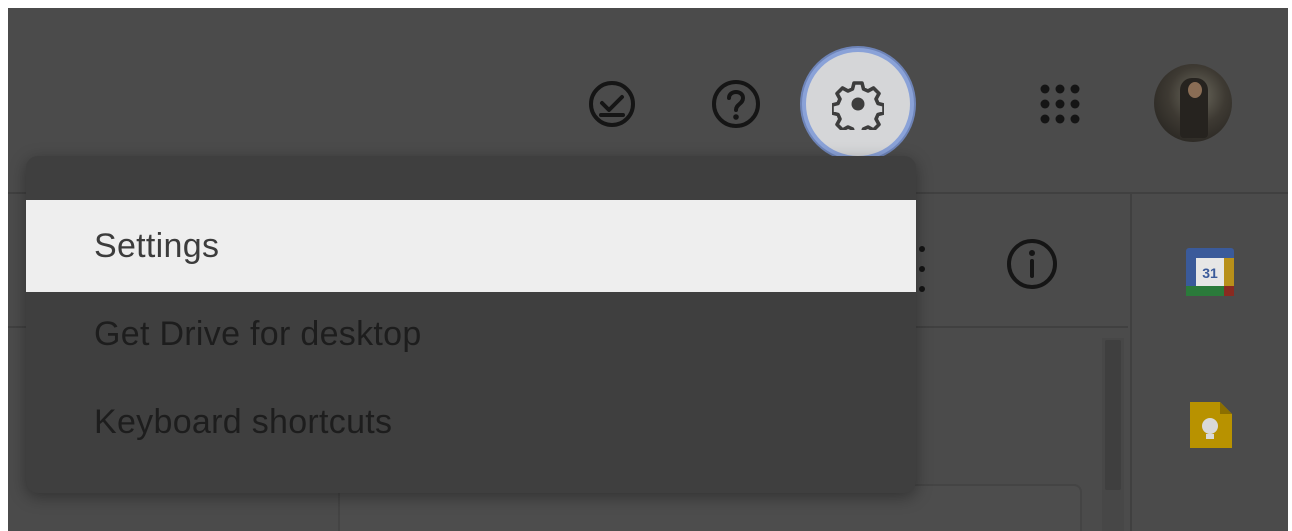 This screenshot has width=1292, height=531. I want to click on help-button, so click(736, 104).